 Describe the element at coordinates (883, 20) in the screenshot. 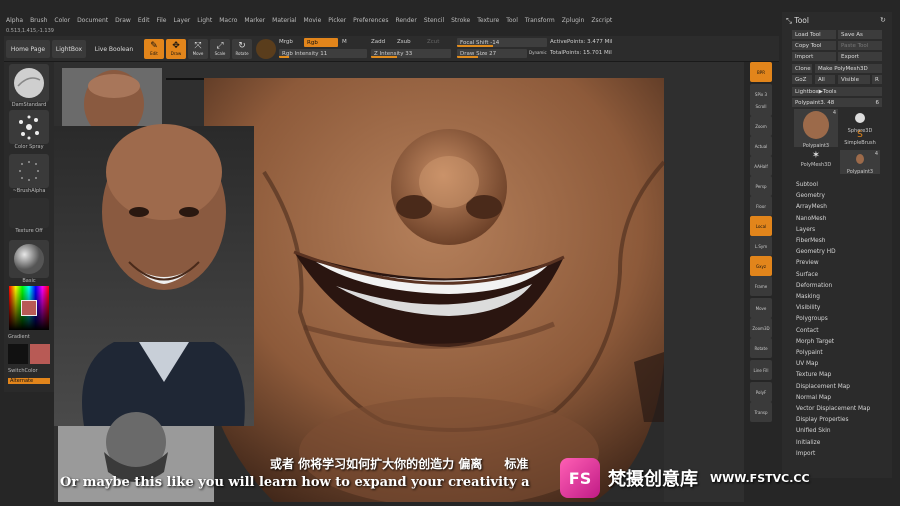

I see `refresh-icon: ↻` at that location.